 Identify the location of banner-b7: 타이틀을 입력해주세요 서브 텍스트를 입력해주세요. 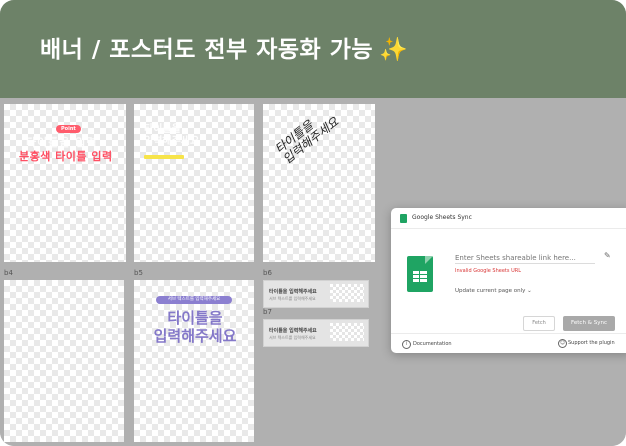
(316, 333).